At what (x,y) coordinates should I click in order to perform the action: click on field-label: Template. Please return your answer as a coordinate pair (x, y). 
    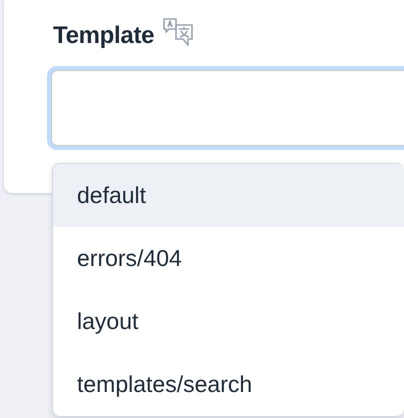
    Looking at the image, I should click on (103, 36).